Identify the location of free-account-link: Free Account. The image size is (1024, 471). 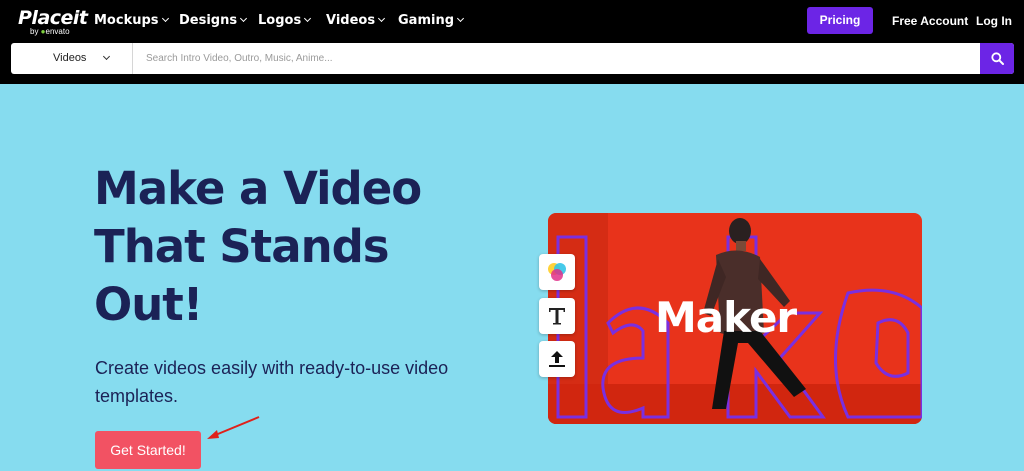
(930, 21).